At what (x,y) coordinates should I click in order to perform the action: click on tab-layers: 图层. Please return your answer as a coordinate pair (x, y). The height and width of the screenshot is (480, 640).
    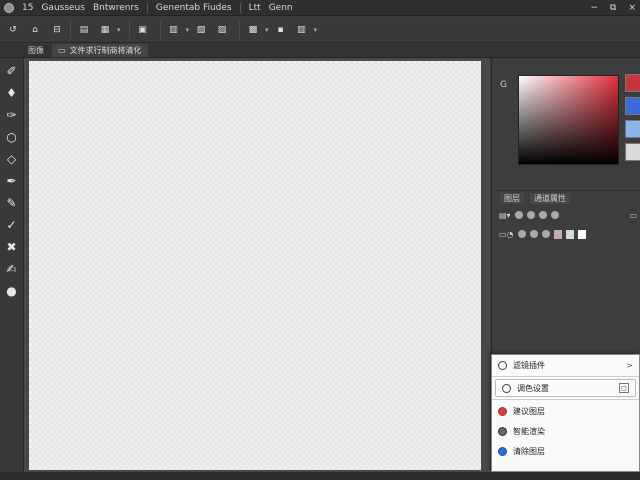
    Looking at the image, I should click on (512, 198).